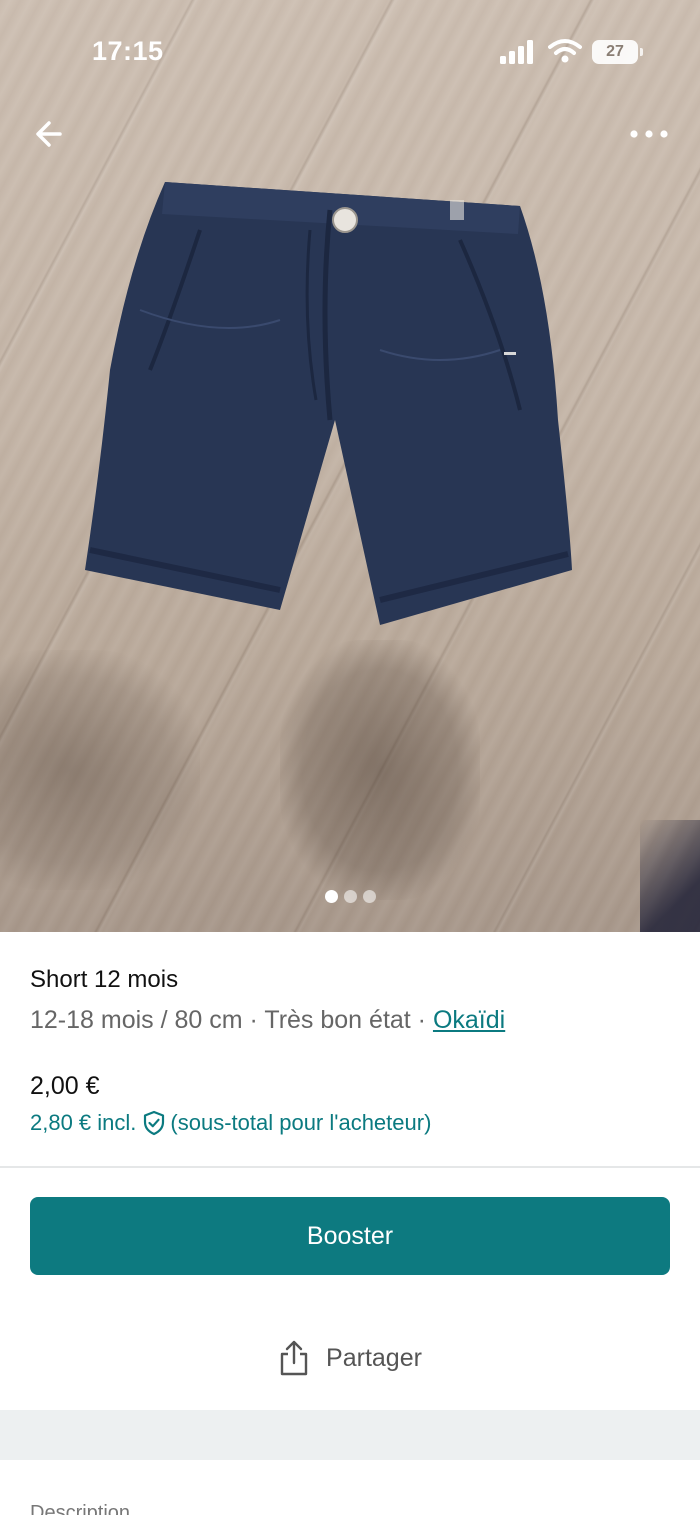  Describe the element at coordinates (565, 53) in the screenshot. I see `wifi-icon` at that location.